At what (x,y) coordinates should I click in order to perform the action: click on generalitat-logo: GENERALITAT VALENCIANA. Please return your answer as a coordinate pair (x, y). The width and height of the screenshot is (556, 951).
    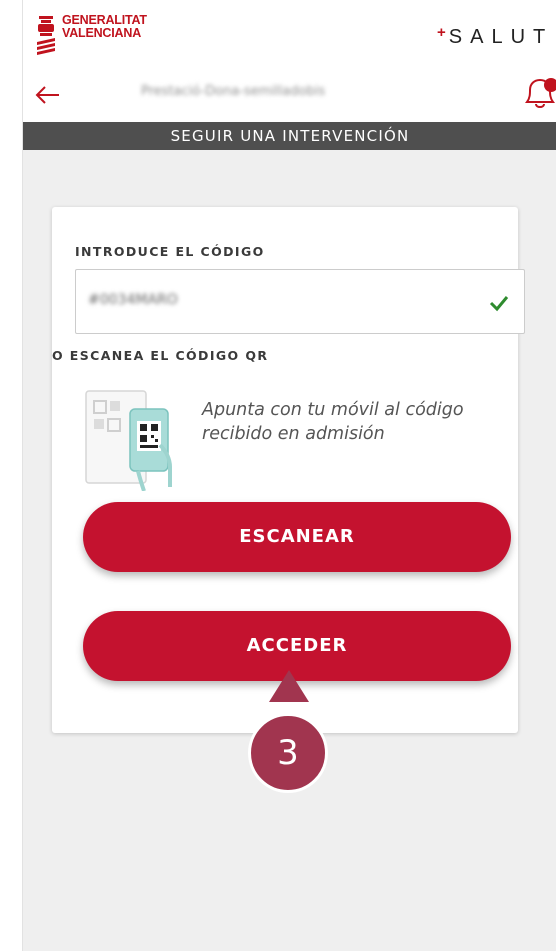
    Looking at the image, I should click on (91, 37).